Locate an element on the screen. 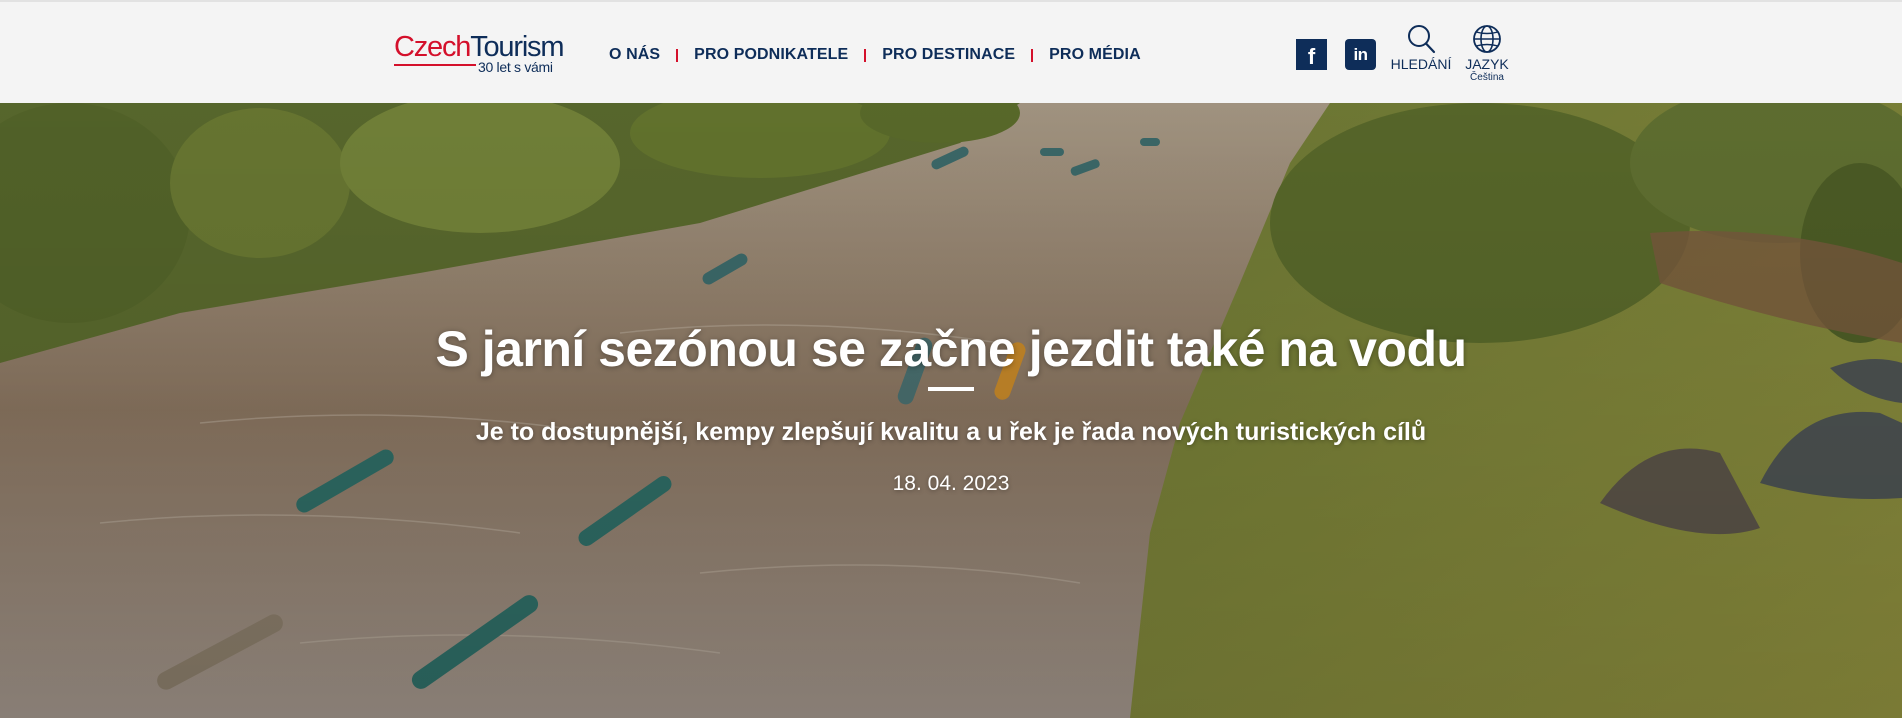 The height and width of the screenshot is (718, 1902). search-icon is located at coordinates (1422, 39).